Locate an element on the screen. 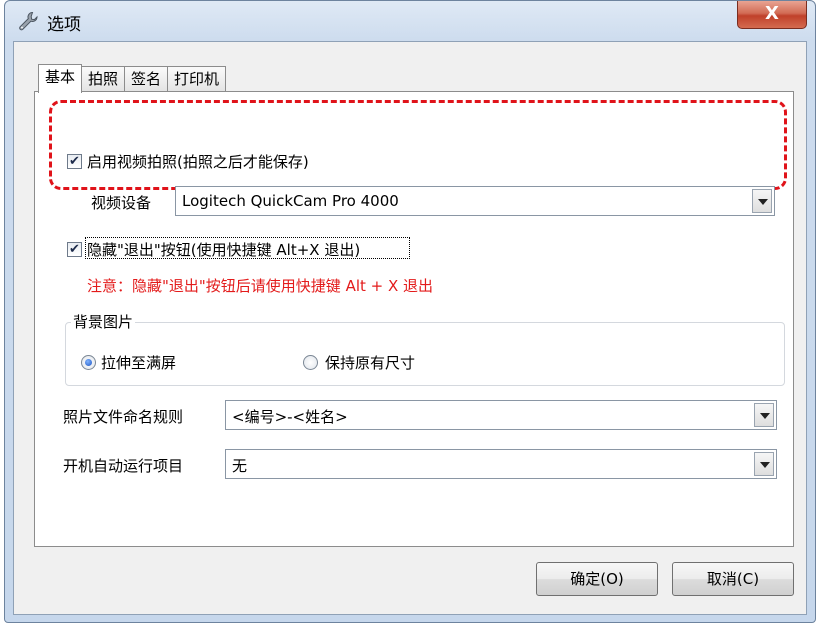 The image size is (820, 627). keep-original-size-label: 保持原有尺寸 is located at coordinates (370, 363).